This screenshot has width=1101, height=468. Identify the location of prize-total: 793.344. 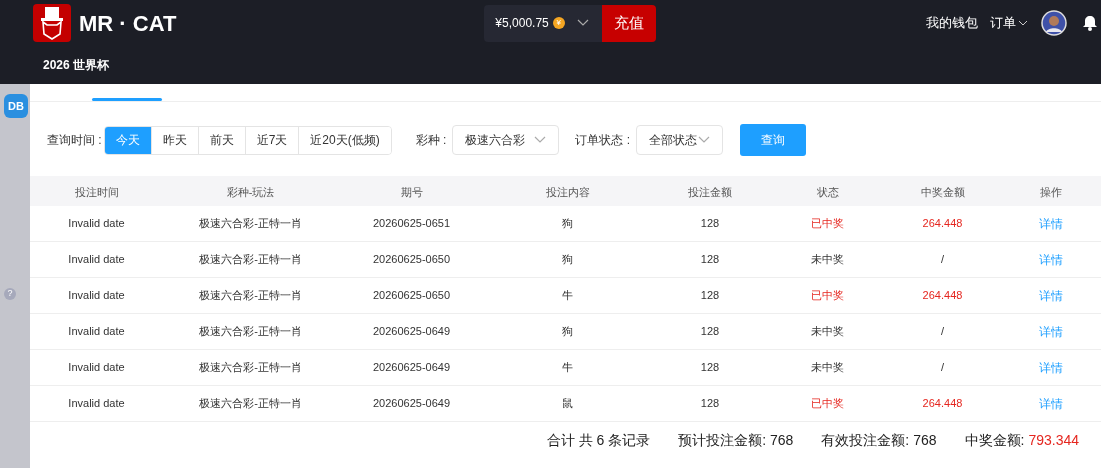
(1053, 440).